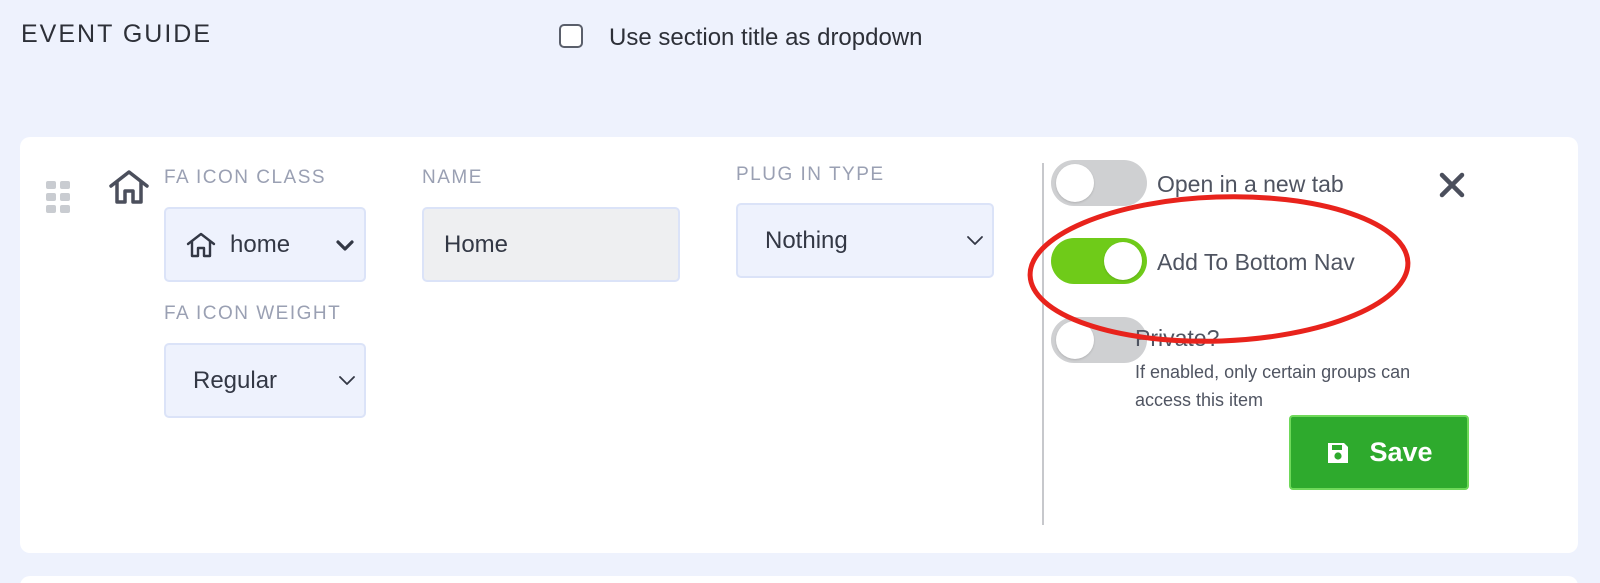 The width and height of the screenshot is (1600, 583). Describe the element at coordinates (1452, 187) in the screenshot. I see `close-icon` at that location.